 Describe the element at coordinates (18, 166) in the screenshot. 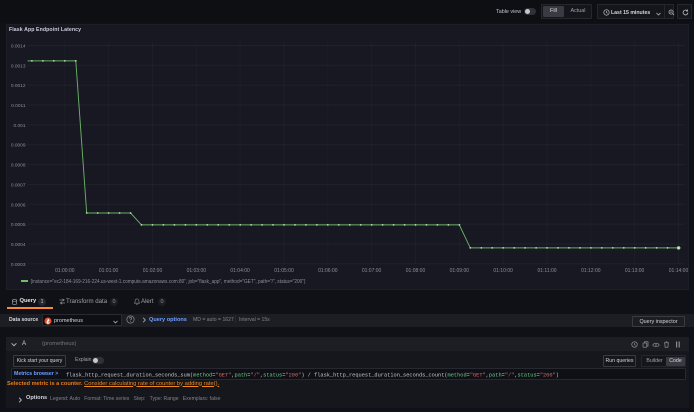

I see `svg-text: 0.0008` at that location.